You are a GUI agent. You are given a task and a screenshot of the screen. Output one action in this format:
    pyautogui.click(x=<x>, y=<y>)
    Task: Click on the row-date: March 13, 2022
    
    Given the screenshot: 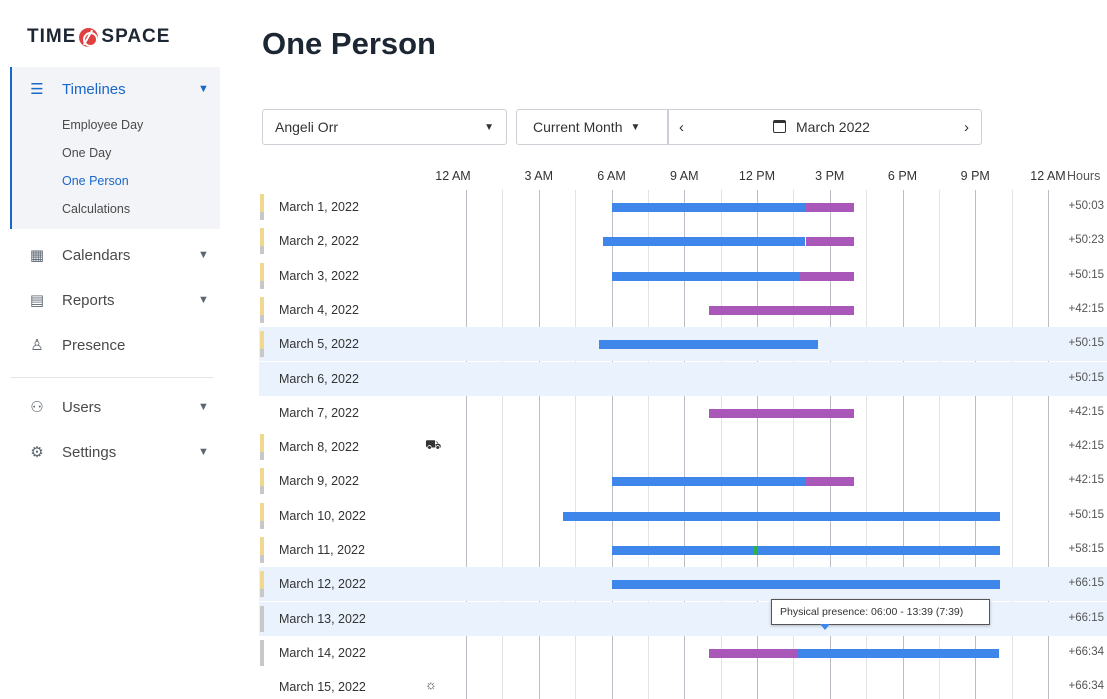 What is the action you would take?
    pyautogui.click(x=322, y=618)
    